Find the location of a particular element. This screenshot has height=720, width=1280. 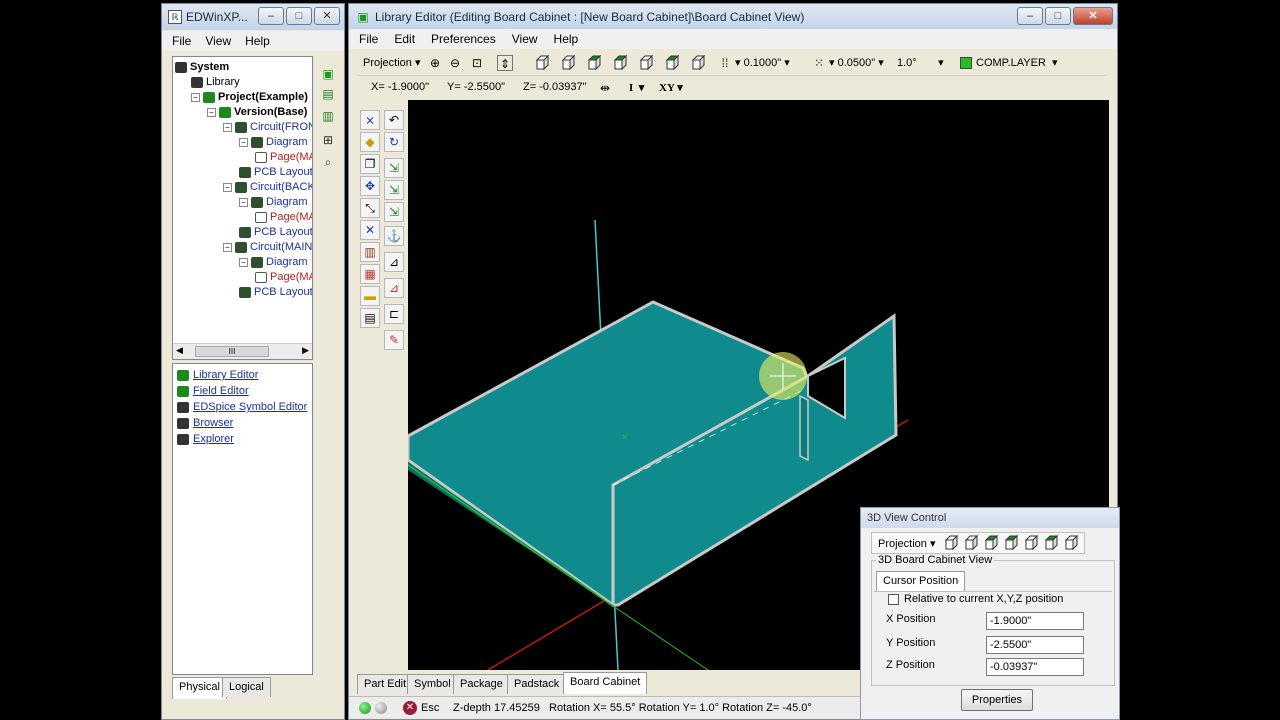

esc-icon: ✕ is located at coordinates (410, 708).